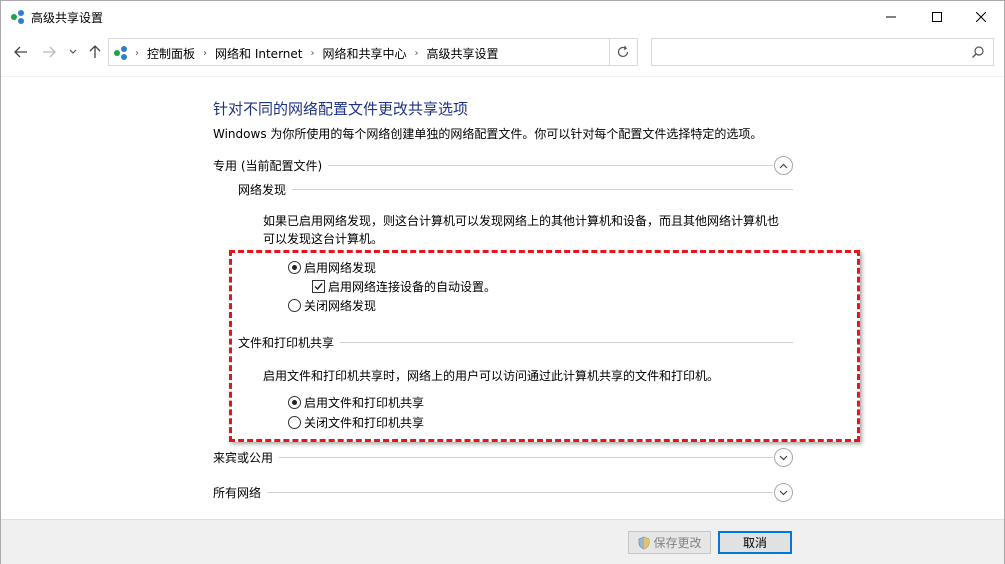 The width and height of the screenshot is (1005, 564). What do you see at coordinates (237, 492) in the screenshot?
I see `profile-all-networks-label: 所有网络` at bounding box center [237, 492].